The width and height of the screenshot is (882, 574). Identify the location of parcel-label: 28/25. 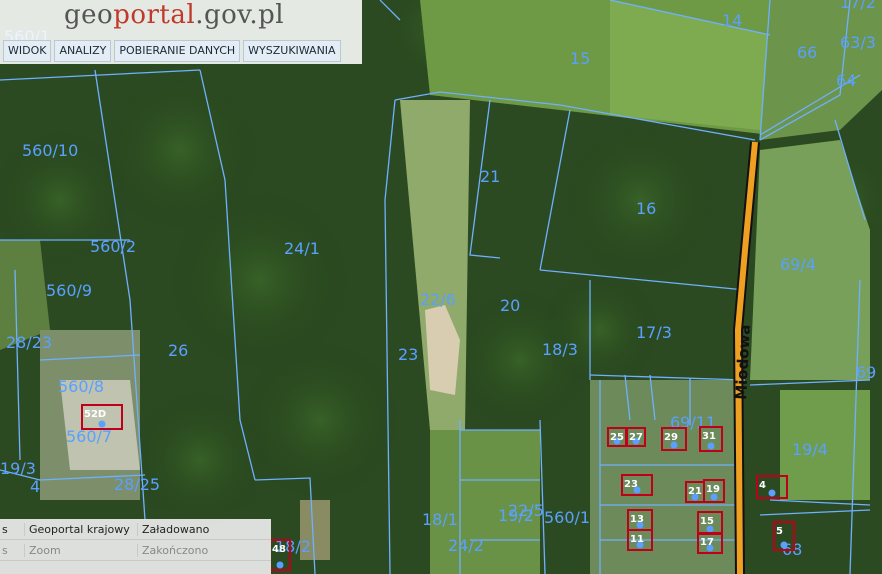
(137, 484).